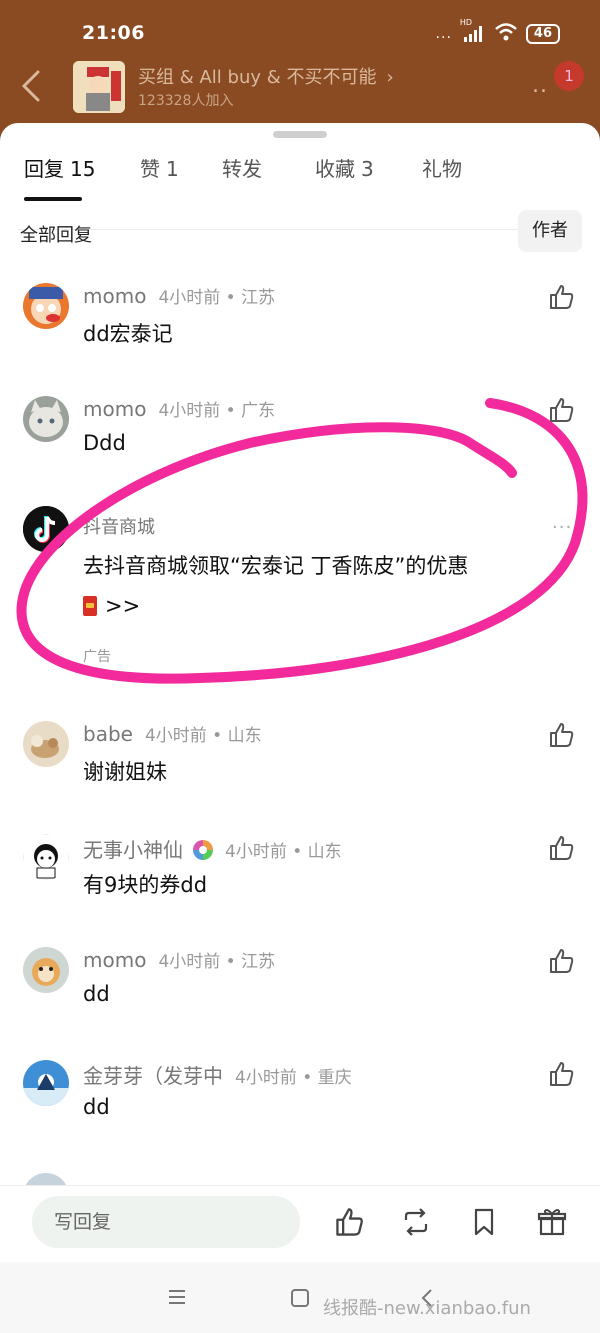 This screenshot has width=600, height=1333. I want to click on ad-link-arrows: >>, so click(122, 606).